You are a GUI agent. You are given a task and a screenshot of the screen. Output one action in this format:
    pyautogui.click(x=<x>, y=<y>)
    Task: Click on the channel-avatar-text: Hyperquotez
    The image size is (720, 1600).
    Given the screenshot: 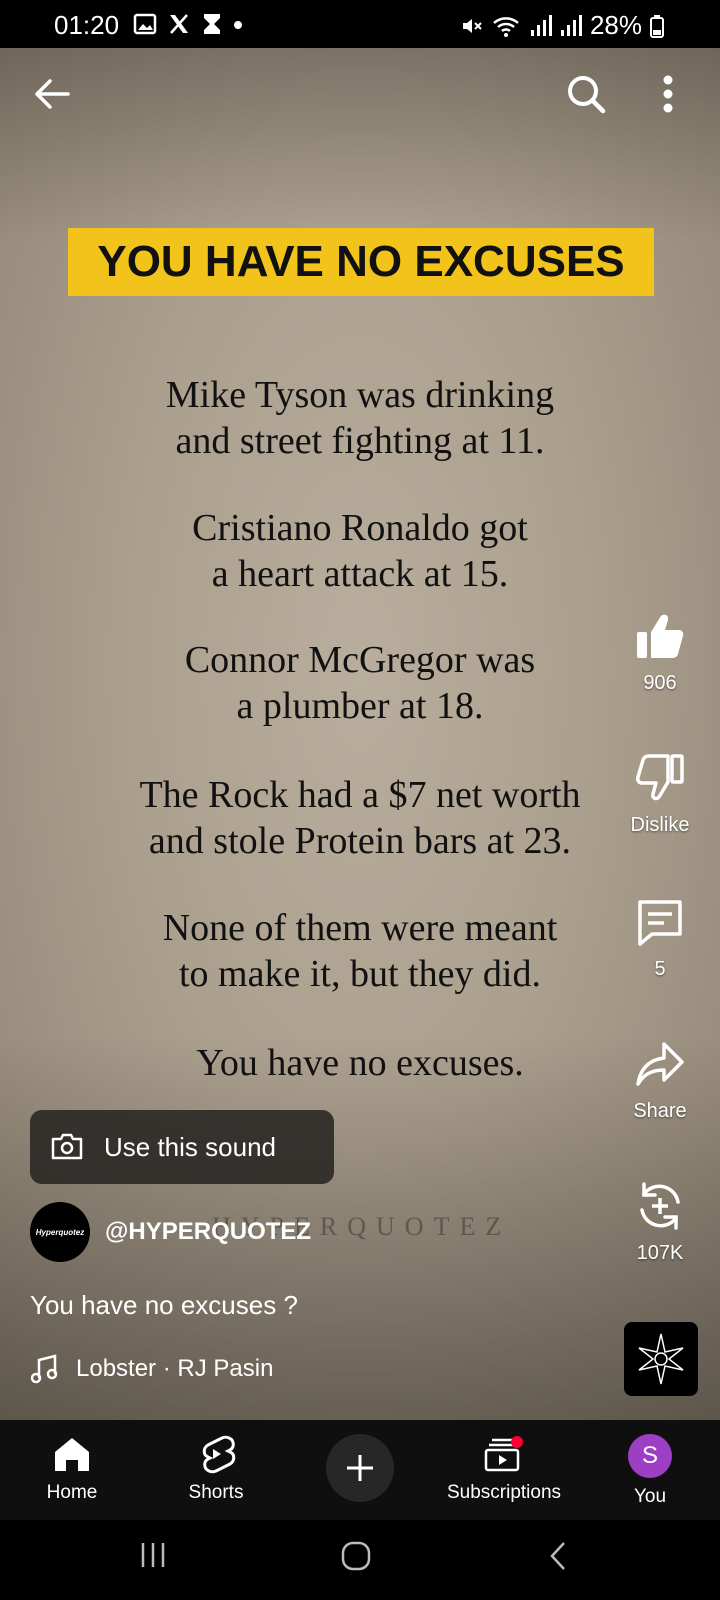 What is the action you would take?
    pyautogui.click(x=60, y=1232)
    